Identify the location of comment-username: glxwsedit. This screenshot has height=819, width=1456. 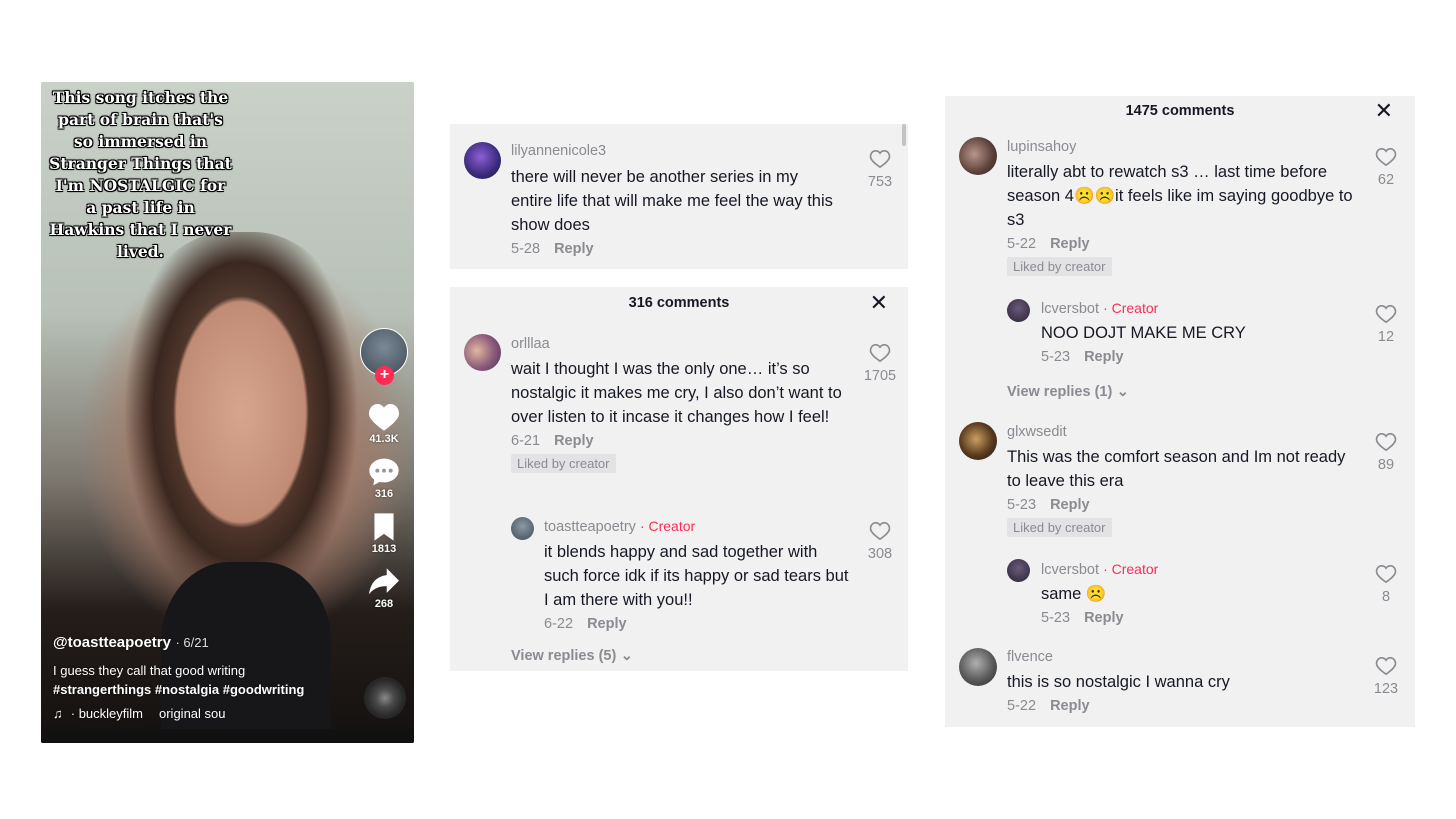
(1182, 432).